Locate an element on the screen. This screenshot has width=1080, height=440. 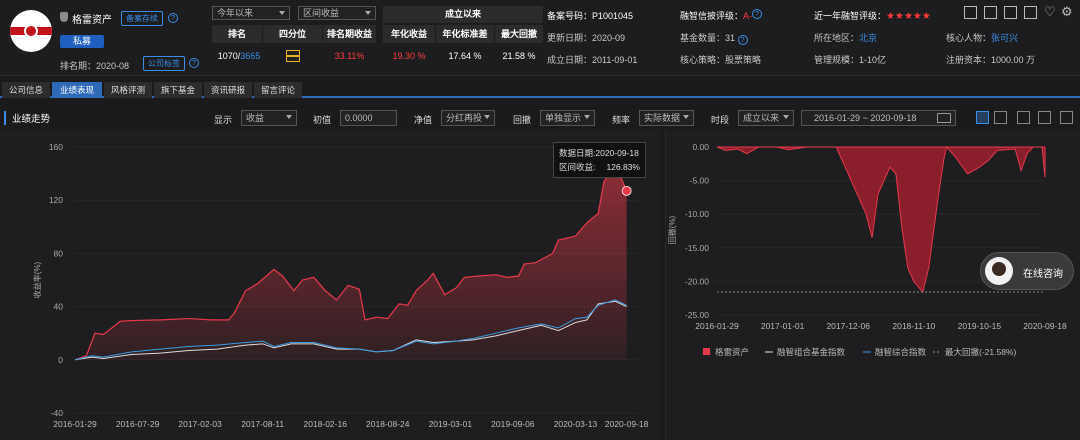
tab-company-info: 公司信息 is located at coordinates (26, 90).